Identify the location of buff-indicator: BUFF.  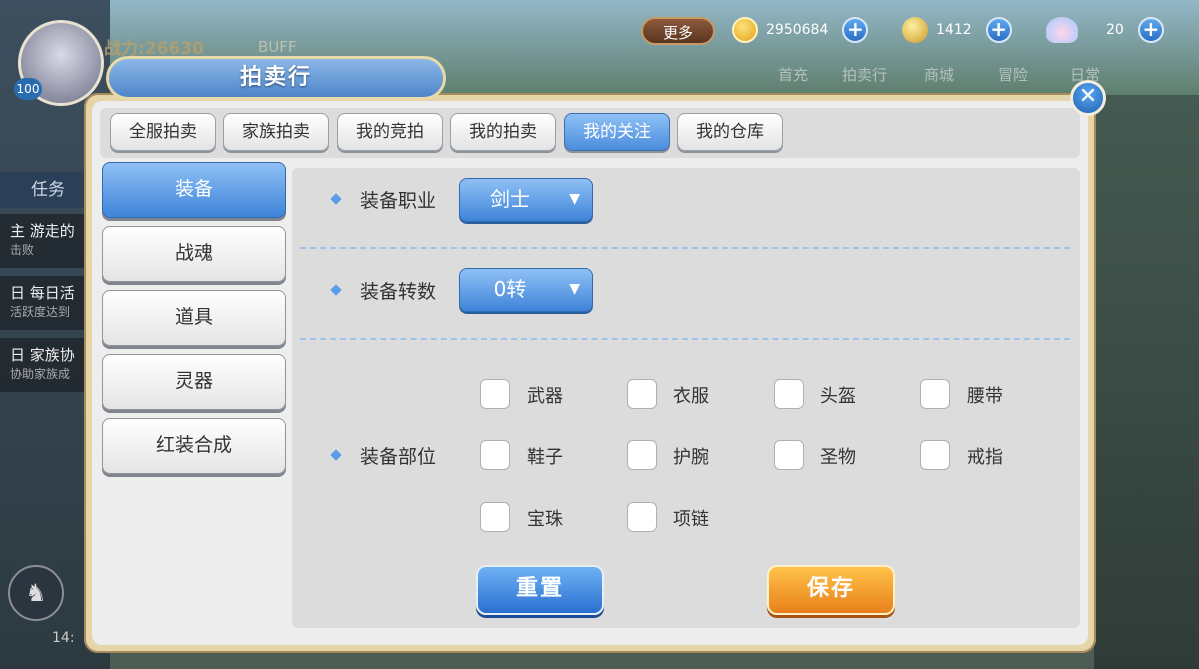
(277, 47).